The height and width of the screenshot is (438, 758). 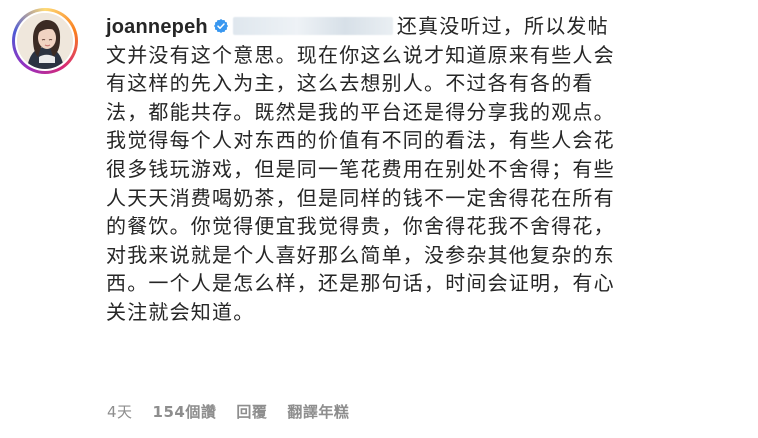 I want to click on comment-line-1-text: 还真没听过，所以发帖, so click(x=502, y=26).